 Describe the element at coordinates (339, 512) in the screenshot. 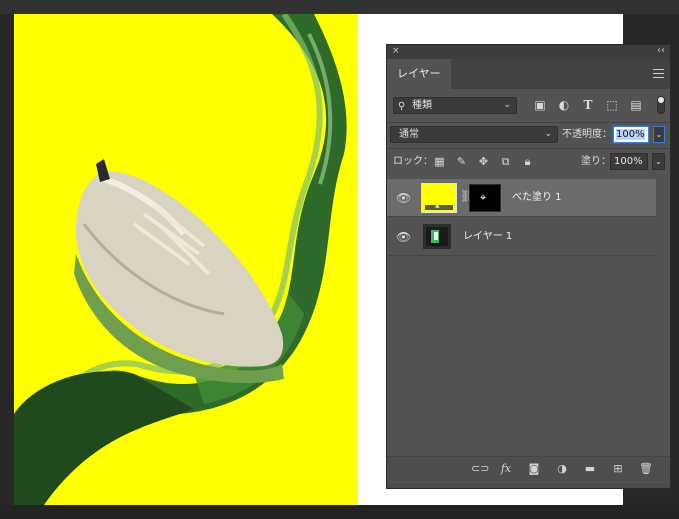

I see `status-strip` at that location.